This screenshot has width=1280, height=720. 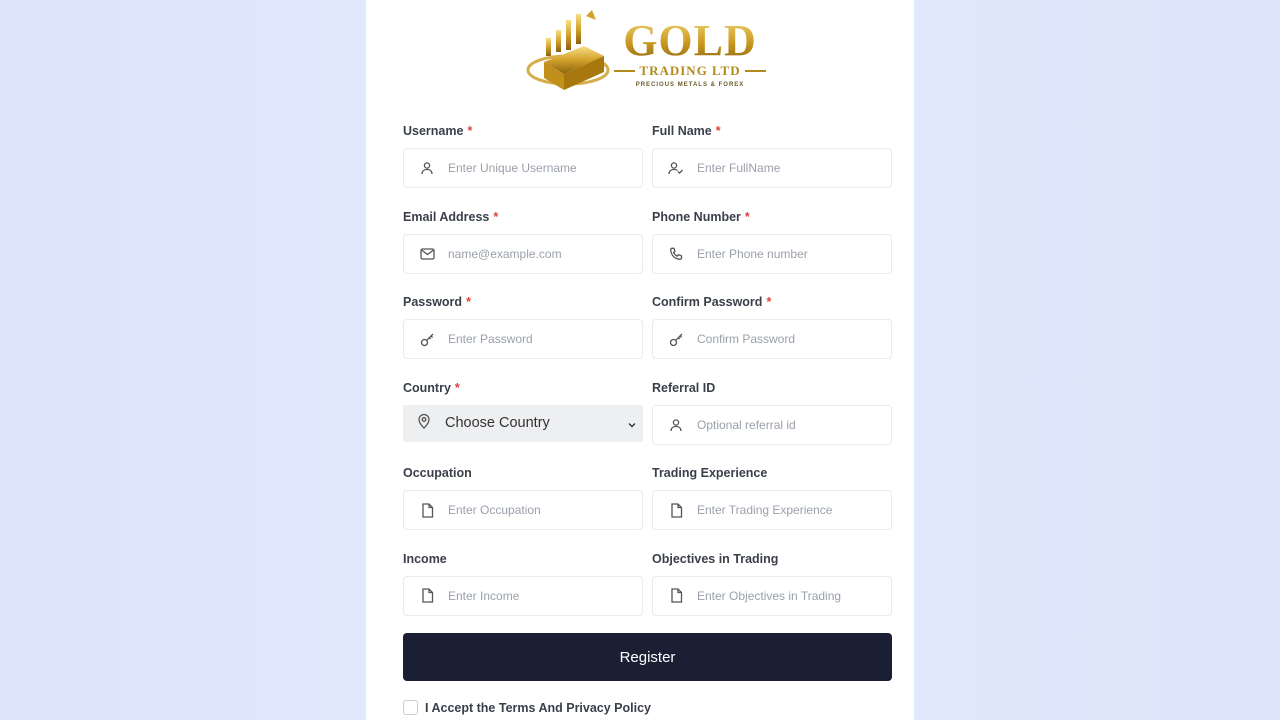 I want to click on phone-label: Phone Number *, so click(x=701, y=216).